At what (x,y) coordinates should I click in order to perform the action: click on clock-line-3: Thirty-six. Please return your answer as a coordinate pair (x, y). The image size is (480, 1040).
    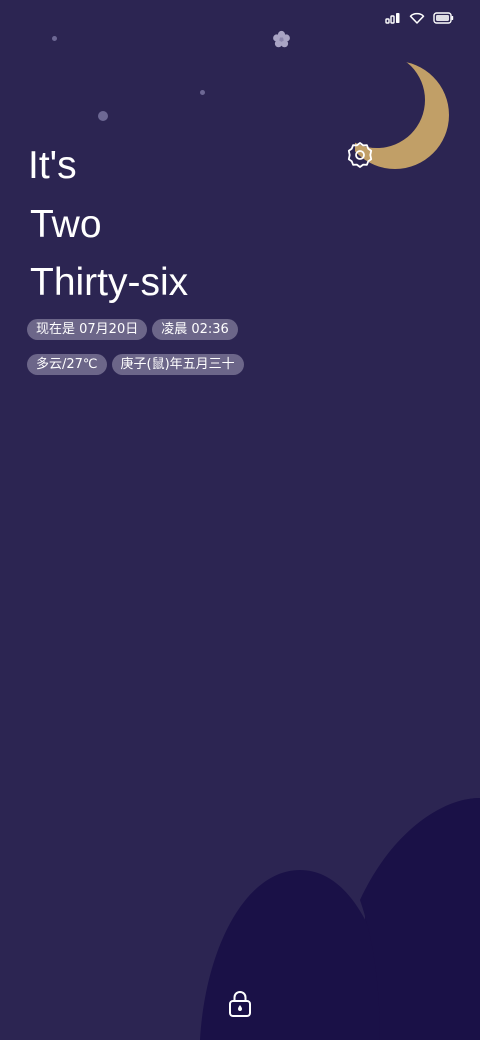
    Looking at the image, I should click on (109, 282).